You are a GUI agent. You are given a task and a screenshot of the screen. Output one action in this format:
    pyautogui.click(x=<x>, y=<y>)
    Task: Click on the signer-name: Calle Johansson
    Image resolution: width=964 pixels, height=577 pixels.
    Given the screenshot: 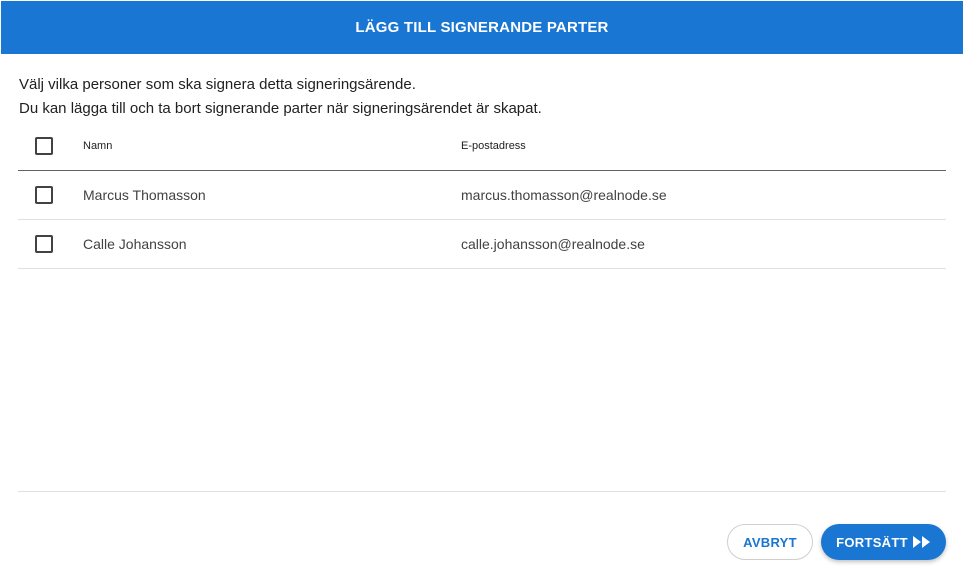 What is the action you would take?
    pyautogui.click(x=135, y=244)
    